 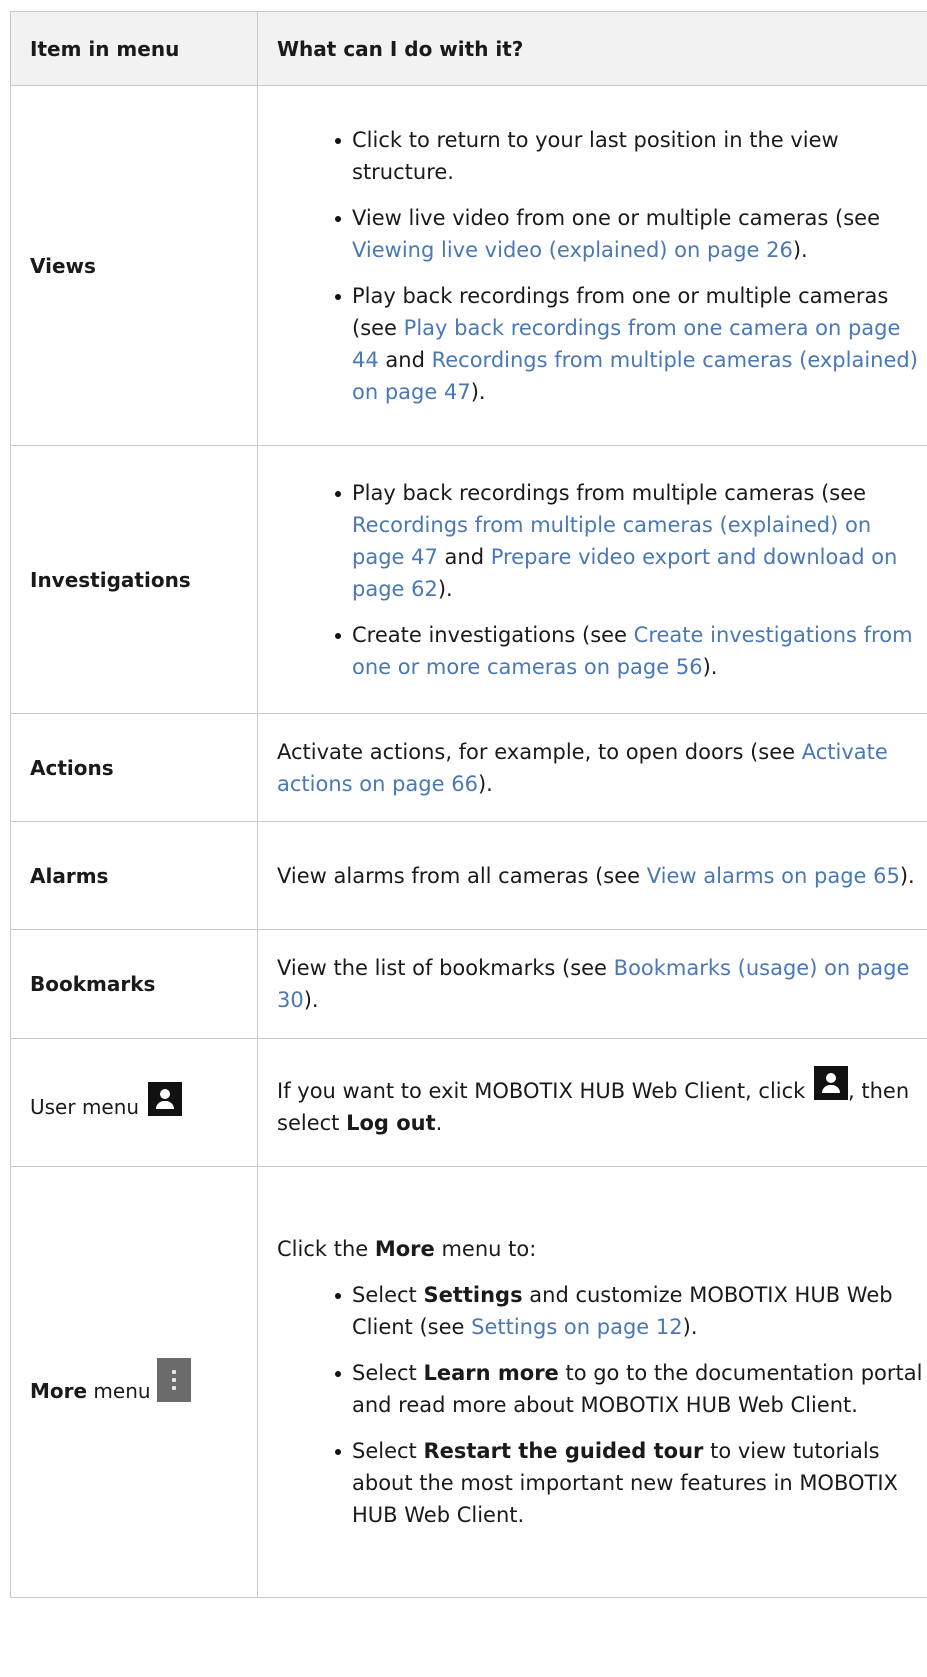 I want to click on header-what-can-i-do: What can I do with it?, so click(x=592, y=48).